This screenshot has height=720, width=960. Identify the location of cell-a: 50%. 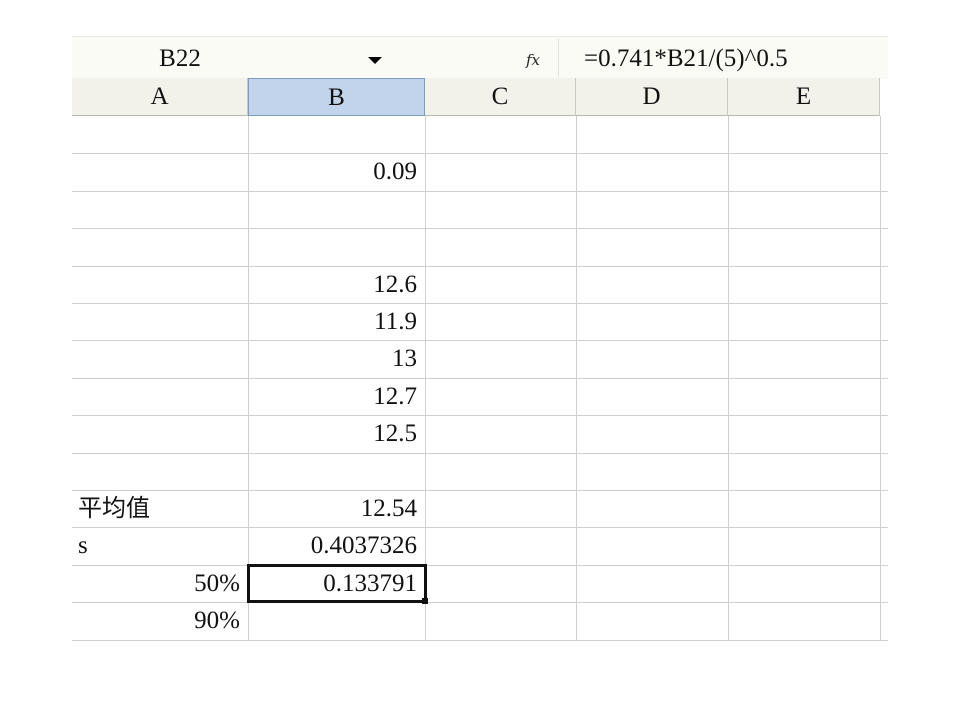
(160, 583).